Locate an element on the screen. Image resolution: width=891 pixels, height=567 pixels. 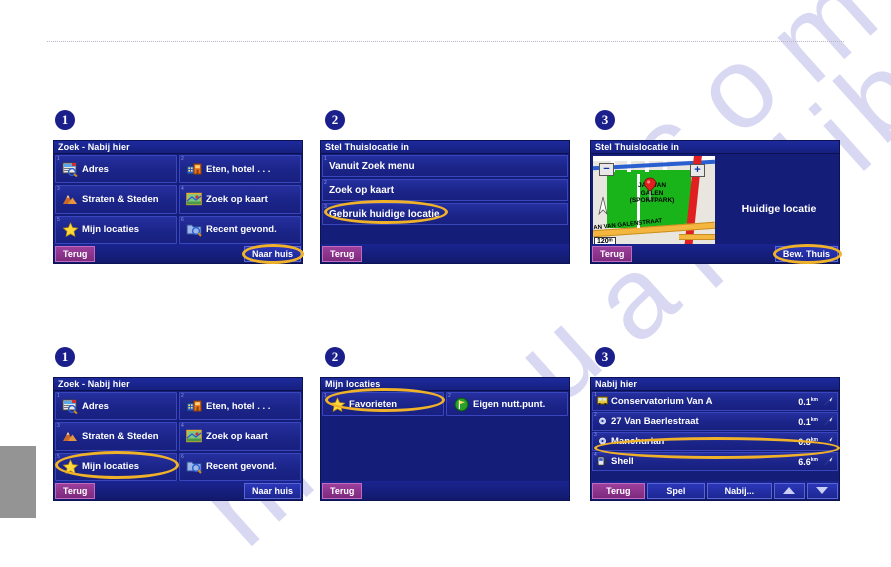
green-flag-icon is located at coordinates (461, 404).